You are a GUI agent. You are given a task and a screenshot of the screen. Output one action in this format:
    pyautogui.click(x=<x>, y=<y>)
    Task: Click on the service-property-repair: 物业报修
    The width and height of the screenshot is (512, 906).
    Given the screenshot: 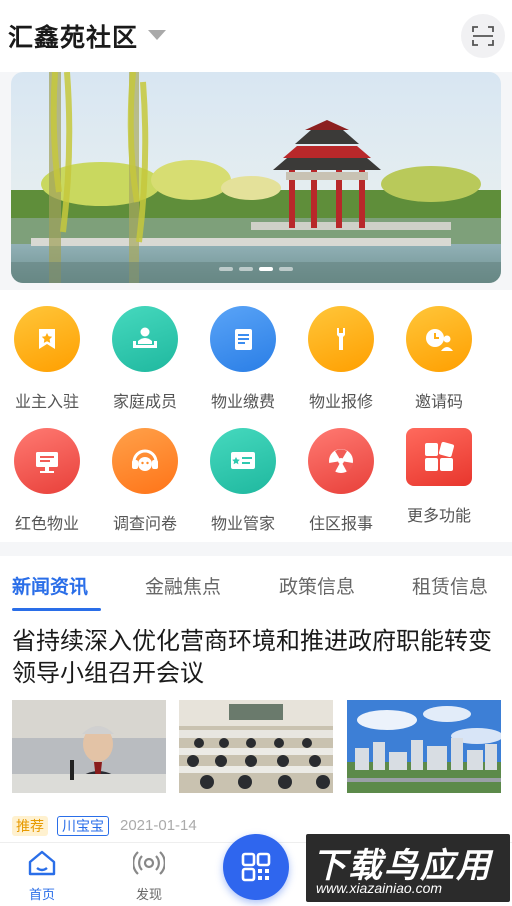 What is the action you would take?
    pyautogui.click(x=341, y=359)
    